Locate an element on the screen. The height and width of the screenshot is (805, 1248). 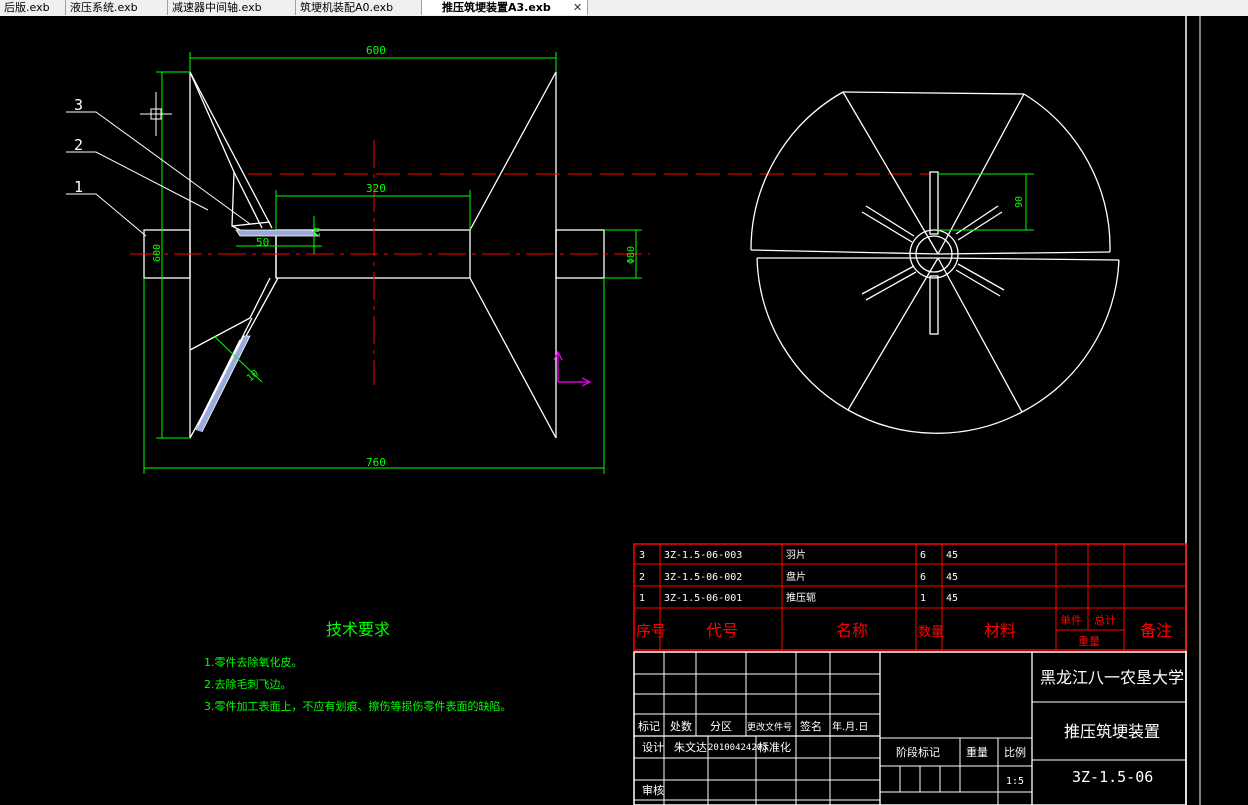
tb-review: 审核 is located at coordinates (653, 790).